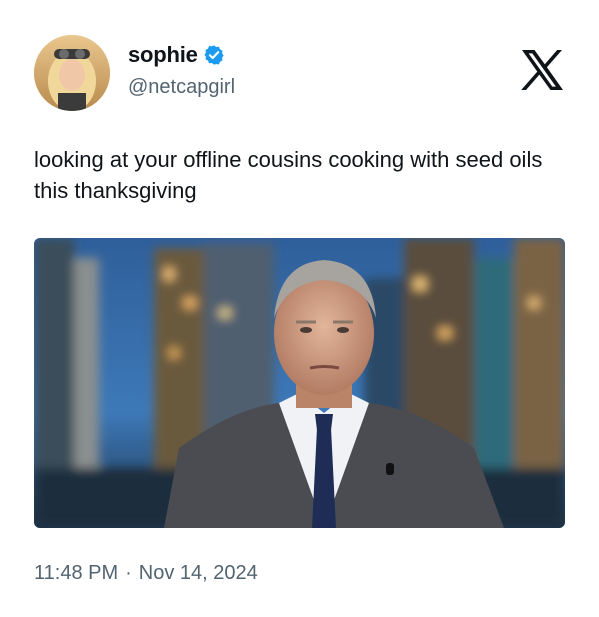 This screenshot has height=617, width=599. I want to click on author-handle: @netcapgirl, so click(181, 87).